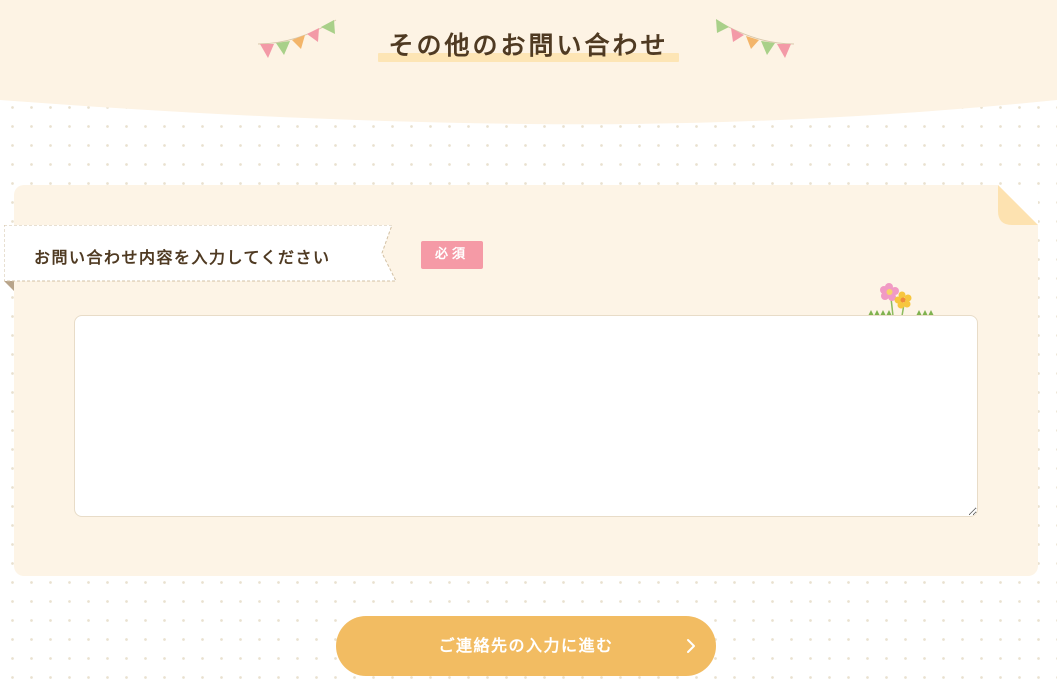  Describe the element at coordinates (452, 255) in the screenshot. I see `required-badge: 必須` at that location.